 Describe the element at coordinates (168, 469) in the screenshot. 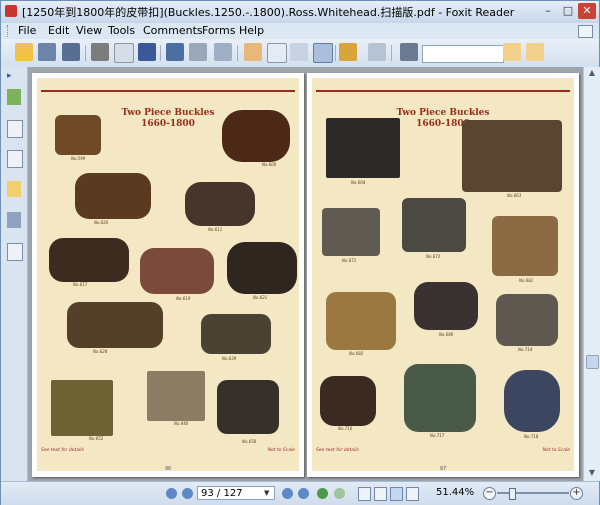

I see `page-number: 96` at that location.